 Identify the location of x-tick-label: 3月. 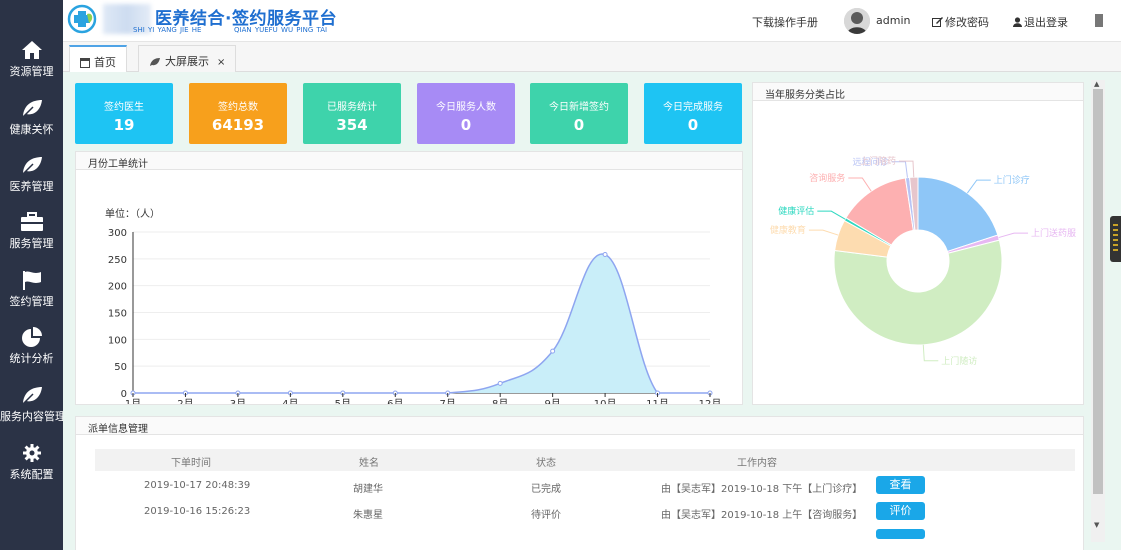
(238, 401).